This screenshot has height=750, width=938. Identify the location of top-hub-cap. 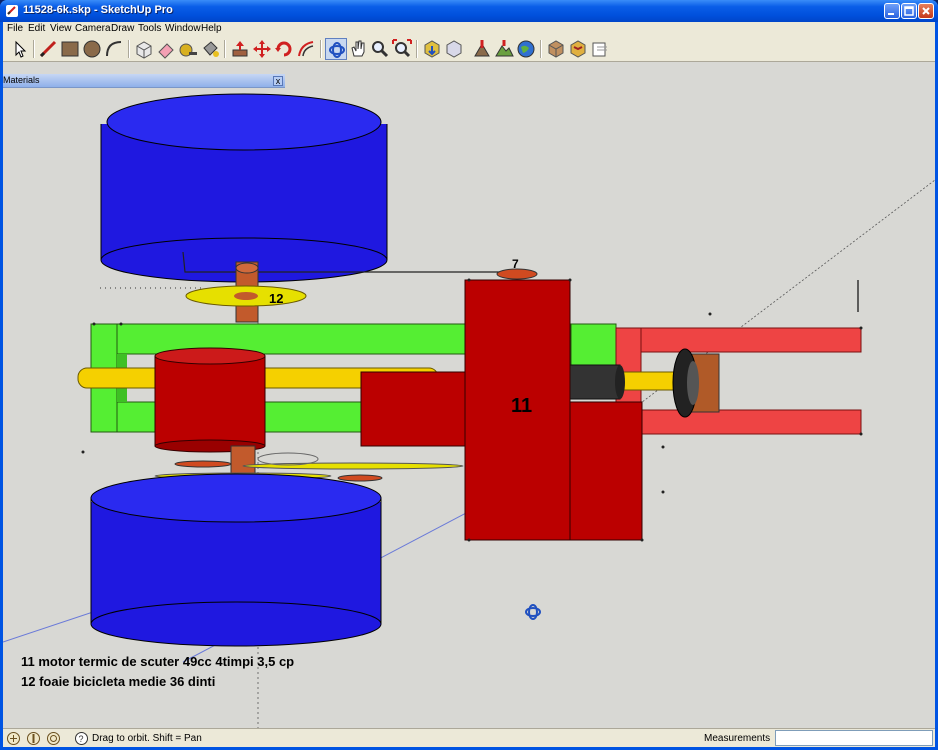
(247, 268).